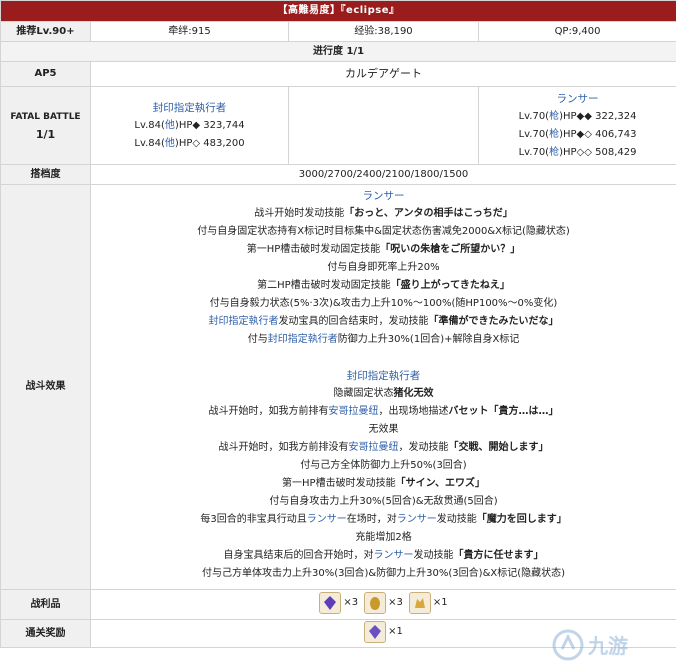  What do you see at coordinates (384, 32) in the screenshot?
I see `exp-value: 经验:38,190` at bounding box center [384, 32].